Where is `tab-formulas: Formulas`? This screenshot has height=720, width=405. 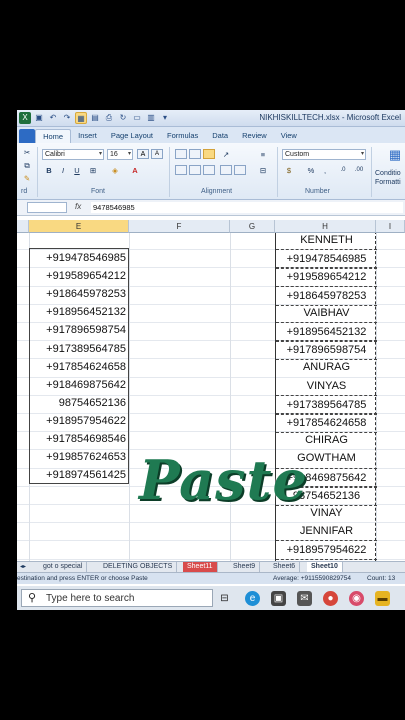
tab-formulas: Formulas is located at coordinates (182, 136).